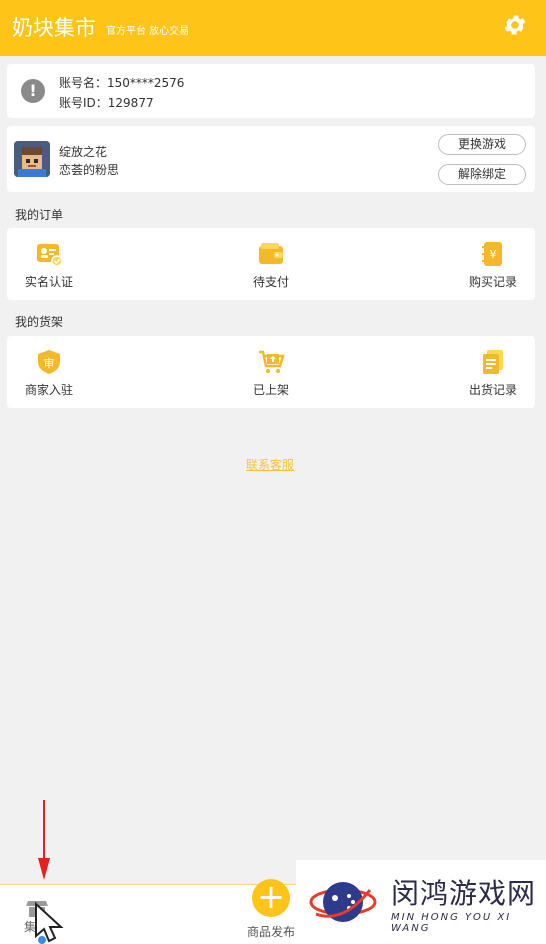 This screenshot has height=944, width=546. I want to click on app-slogan: 官方平台 放心交易, so click(148, 31).